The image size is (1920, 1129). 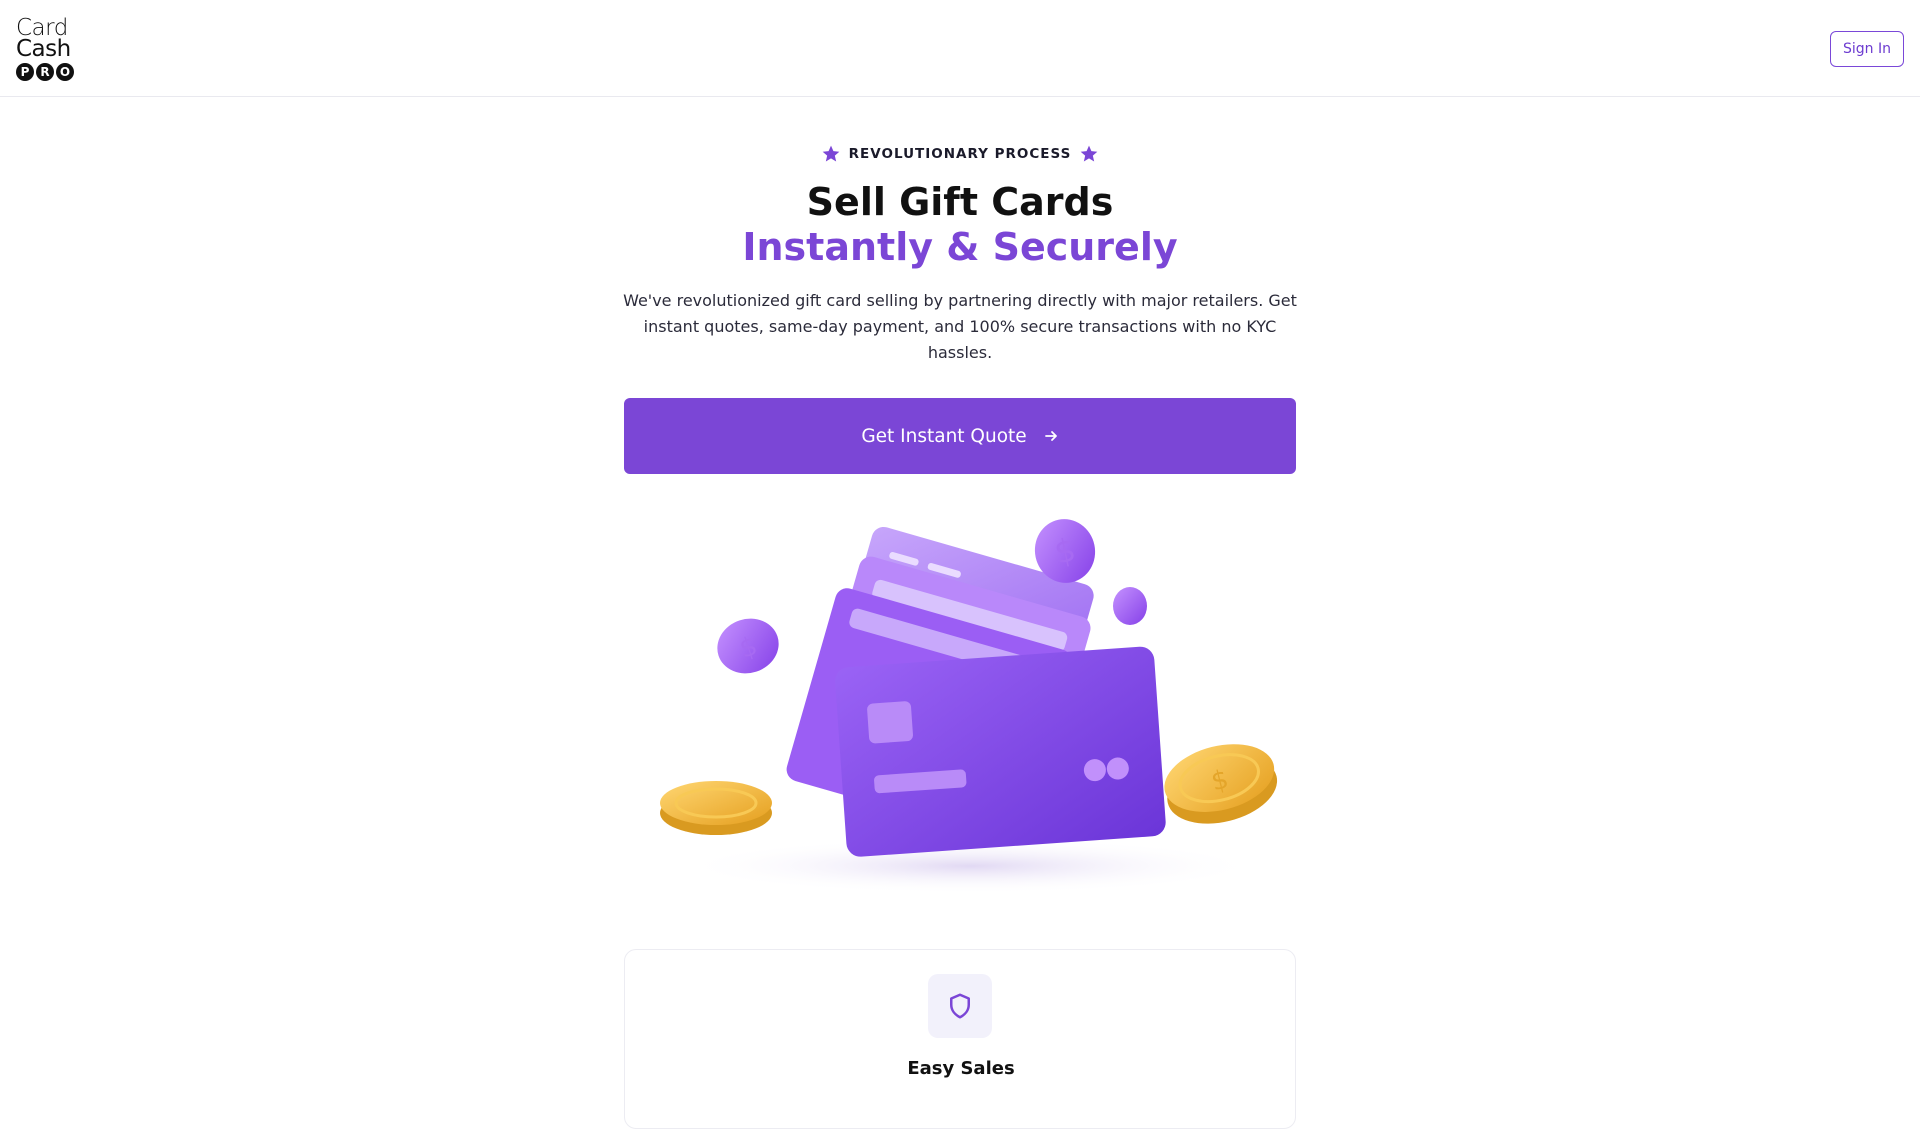 I want to click on purple-coin-left: $, so click(x=748, y=646).